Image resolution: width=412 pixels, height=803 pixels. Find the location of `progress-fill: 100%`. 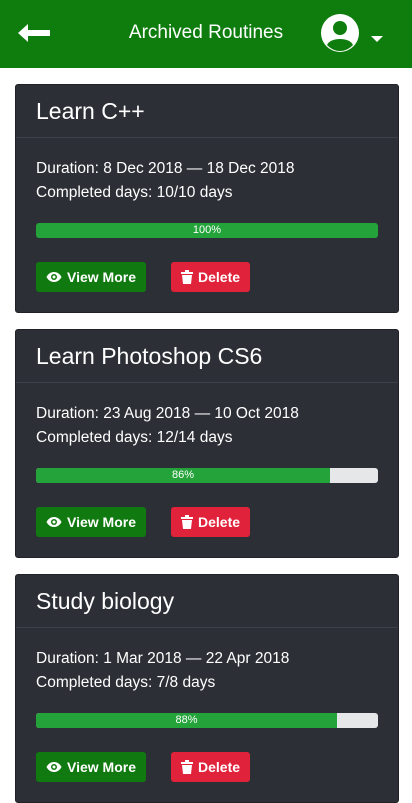

progress-fill: 100% is located at coordinates (207, 230).